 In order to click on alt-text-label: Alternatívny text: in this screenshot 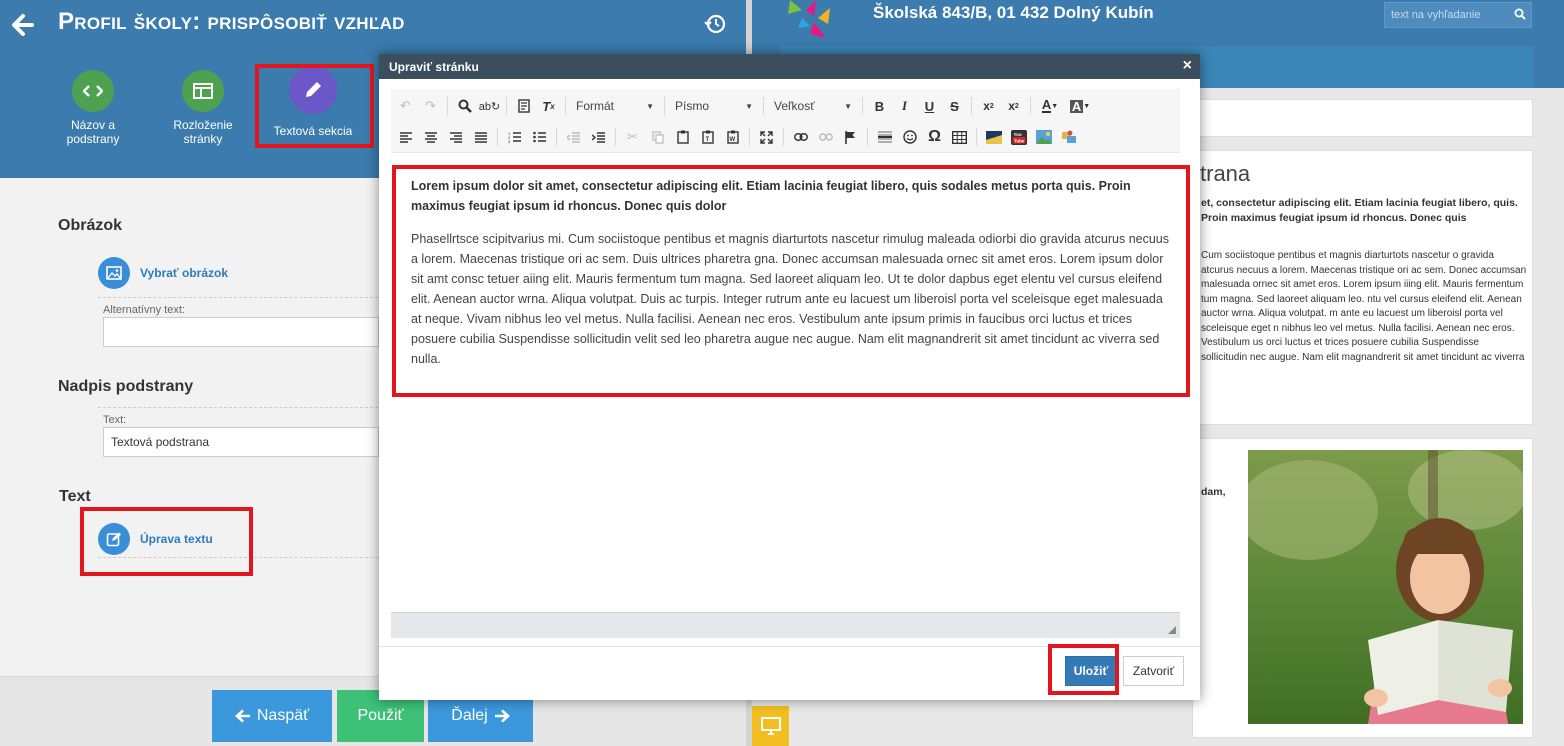, I will do `click(144, 310)`.